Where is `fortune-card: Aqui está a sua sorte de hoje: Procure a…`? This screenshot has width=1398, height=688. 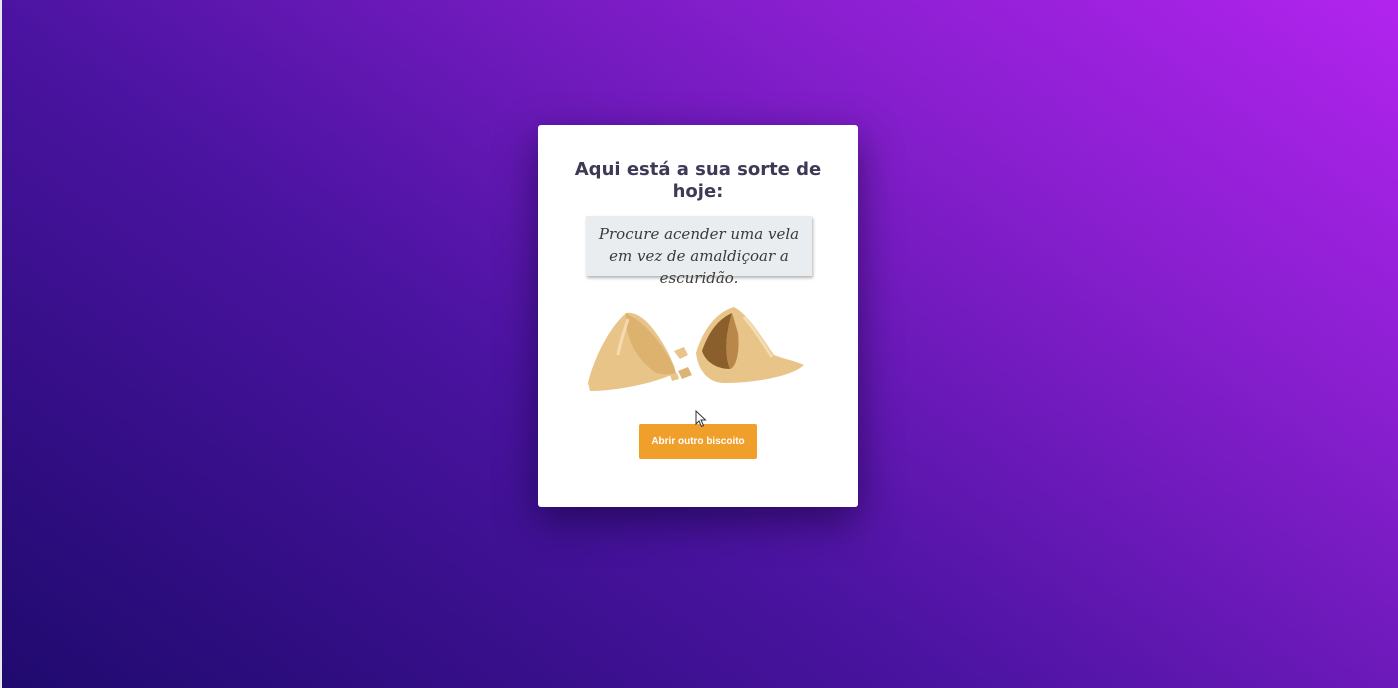 fortune-card: Aqui está a sua sorte de hoje: Procure a… is located at coordinates (698, 316).